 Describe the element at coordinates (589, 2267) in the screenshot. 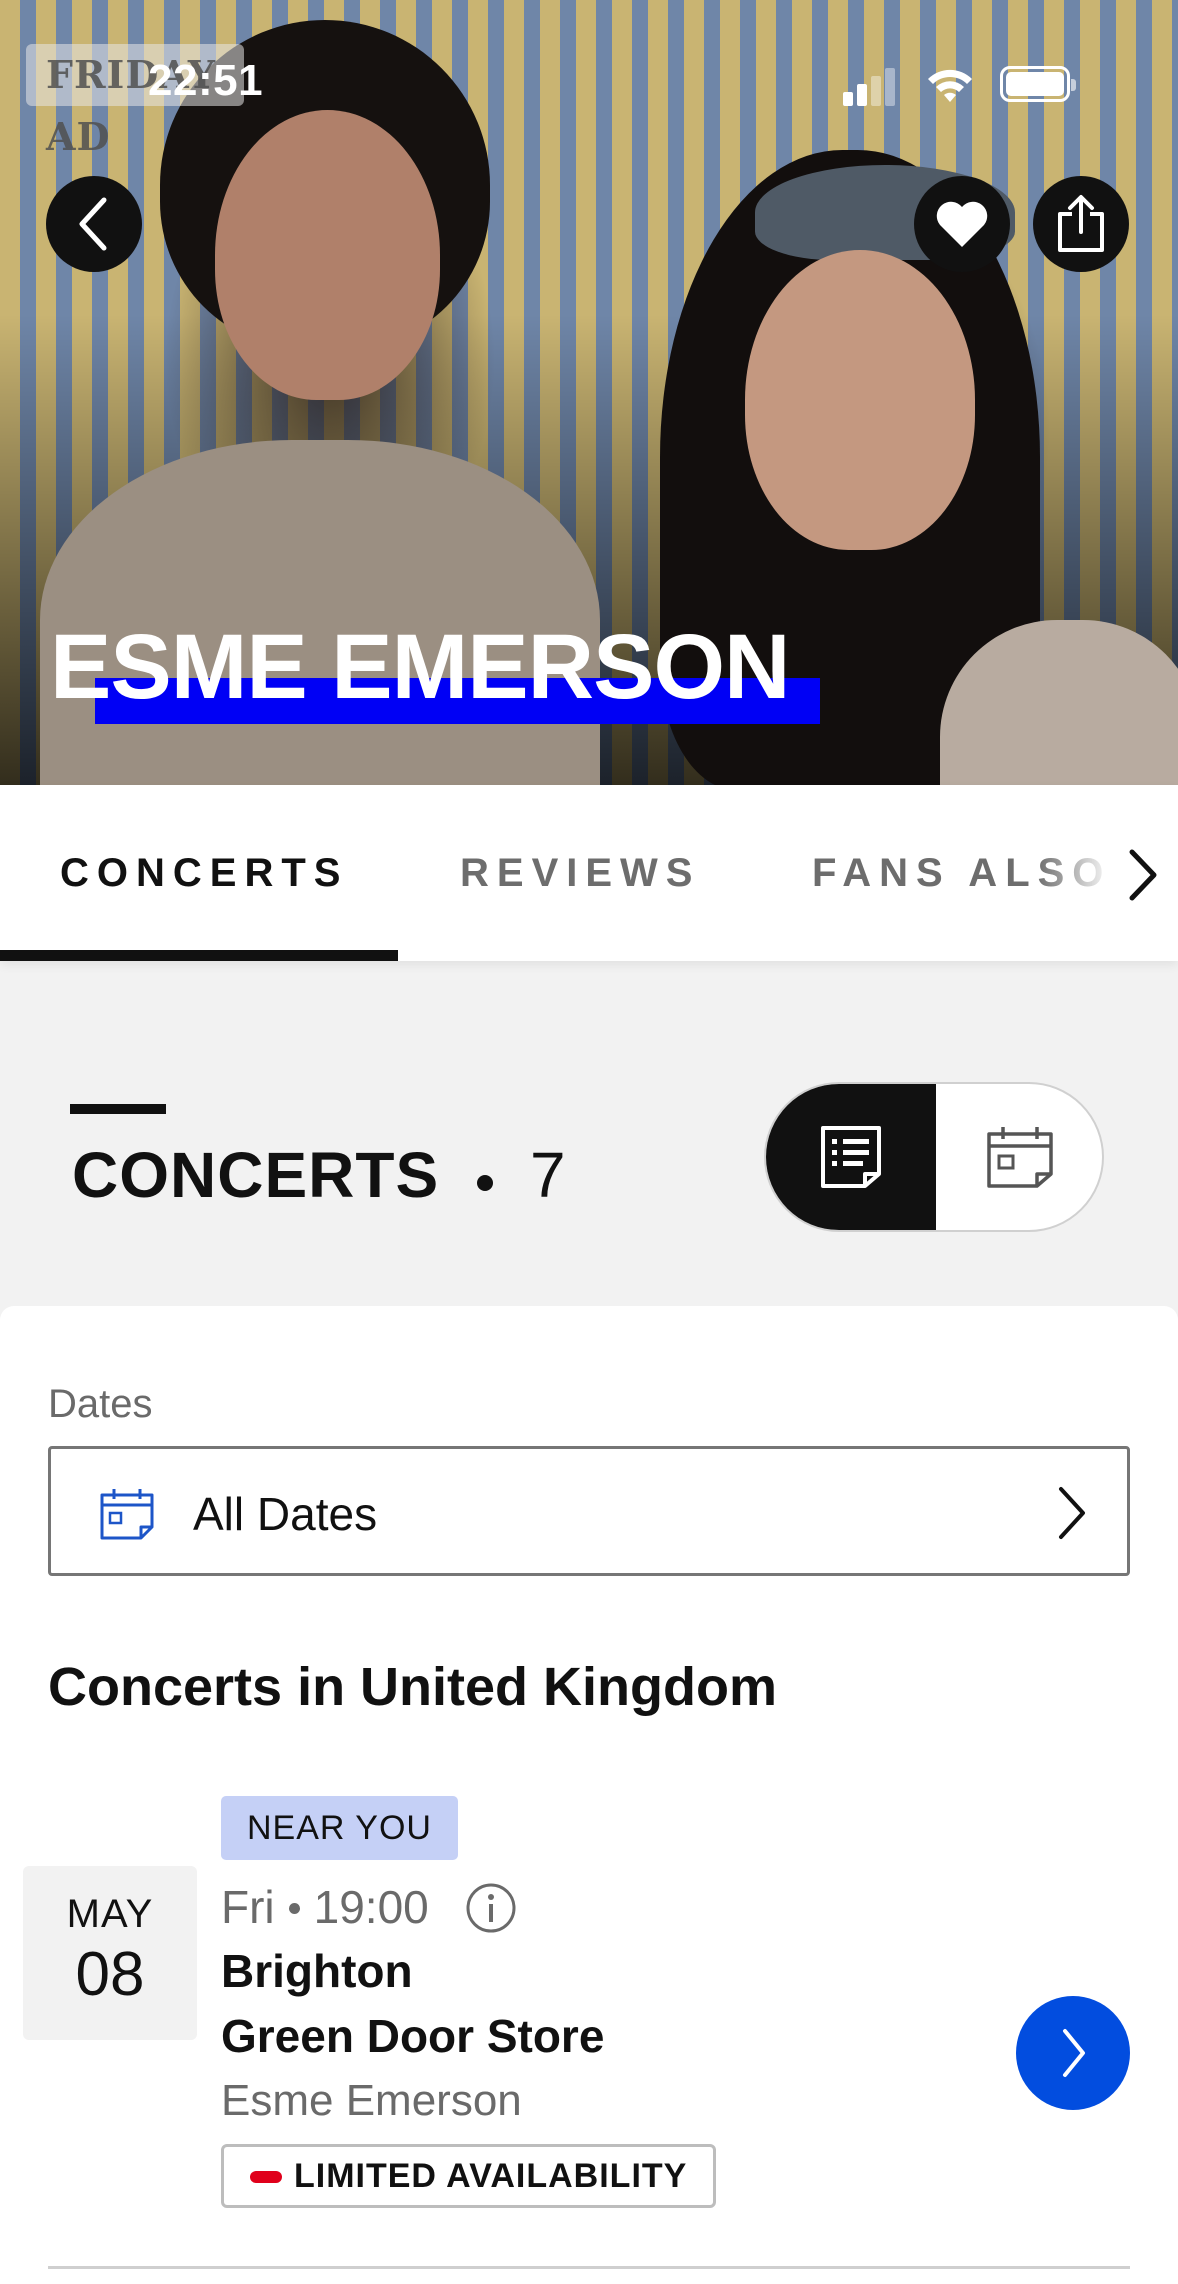

I see `list-divider` at that location.